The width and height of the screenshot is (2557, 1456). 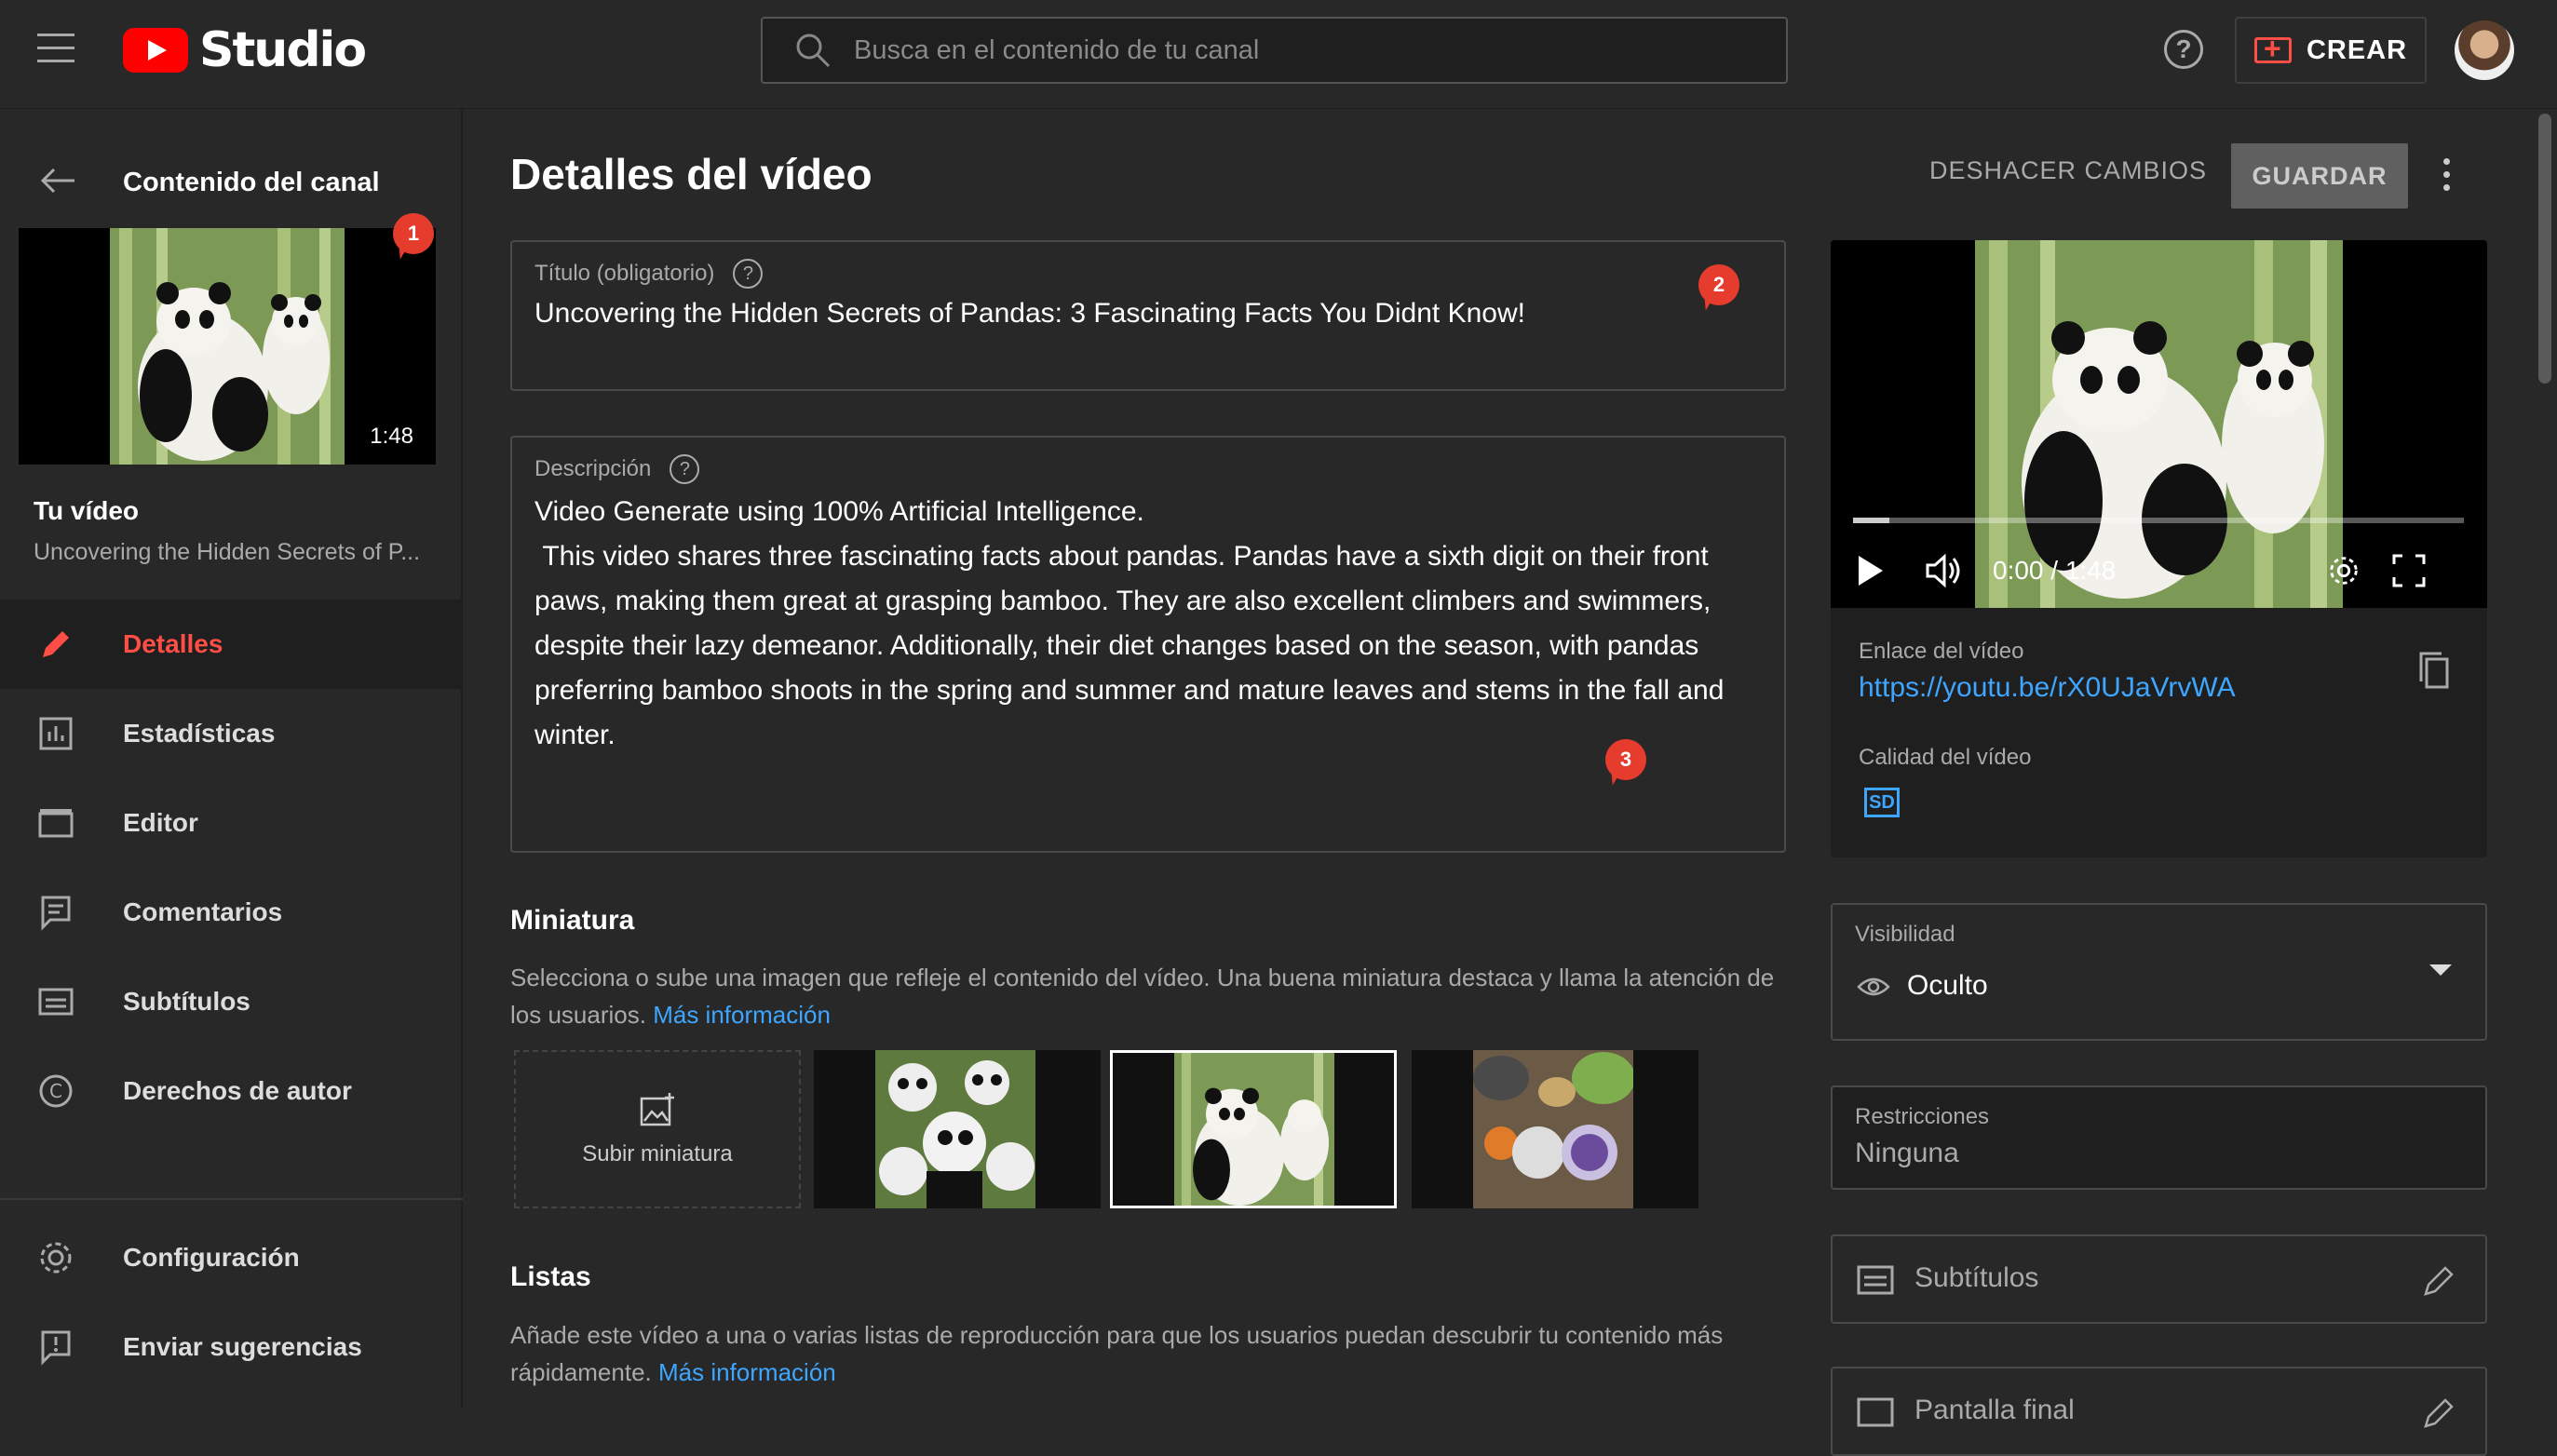 What do you see at coordinates (242, 1346) in the screenshot?
I see `sidebar-item-label: Enviar sugerencias` at bounding box center [242, 1346].